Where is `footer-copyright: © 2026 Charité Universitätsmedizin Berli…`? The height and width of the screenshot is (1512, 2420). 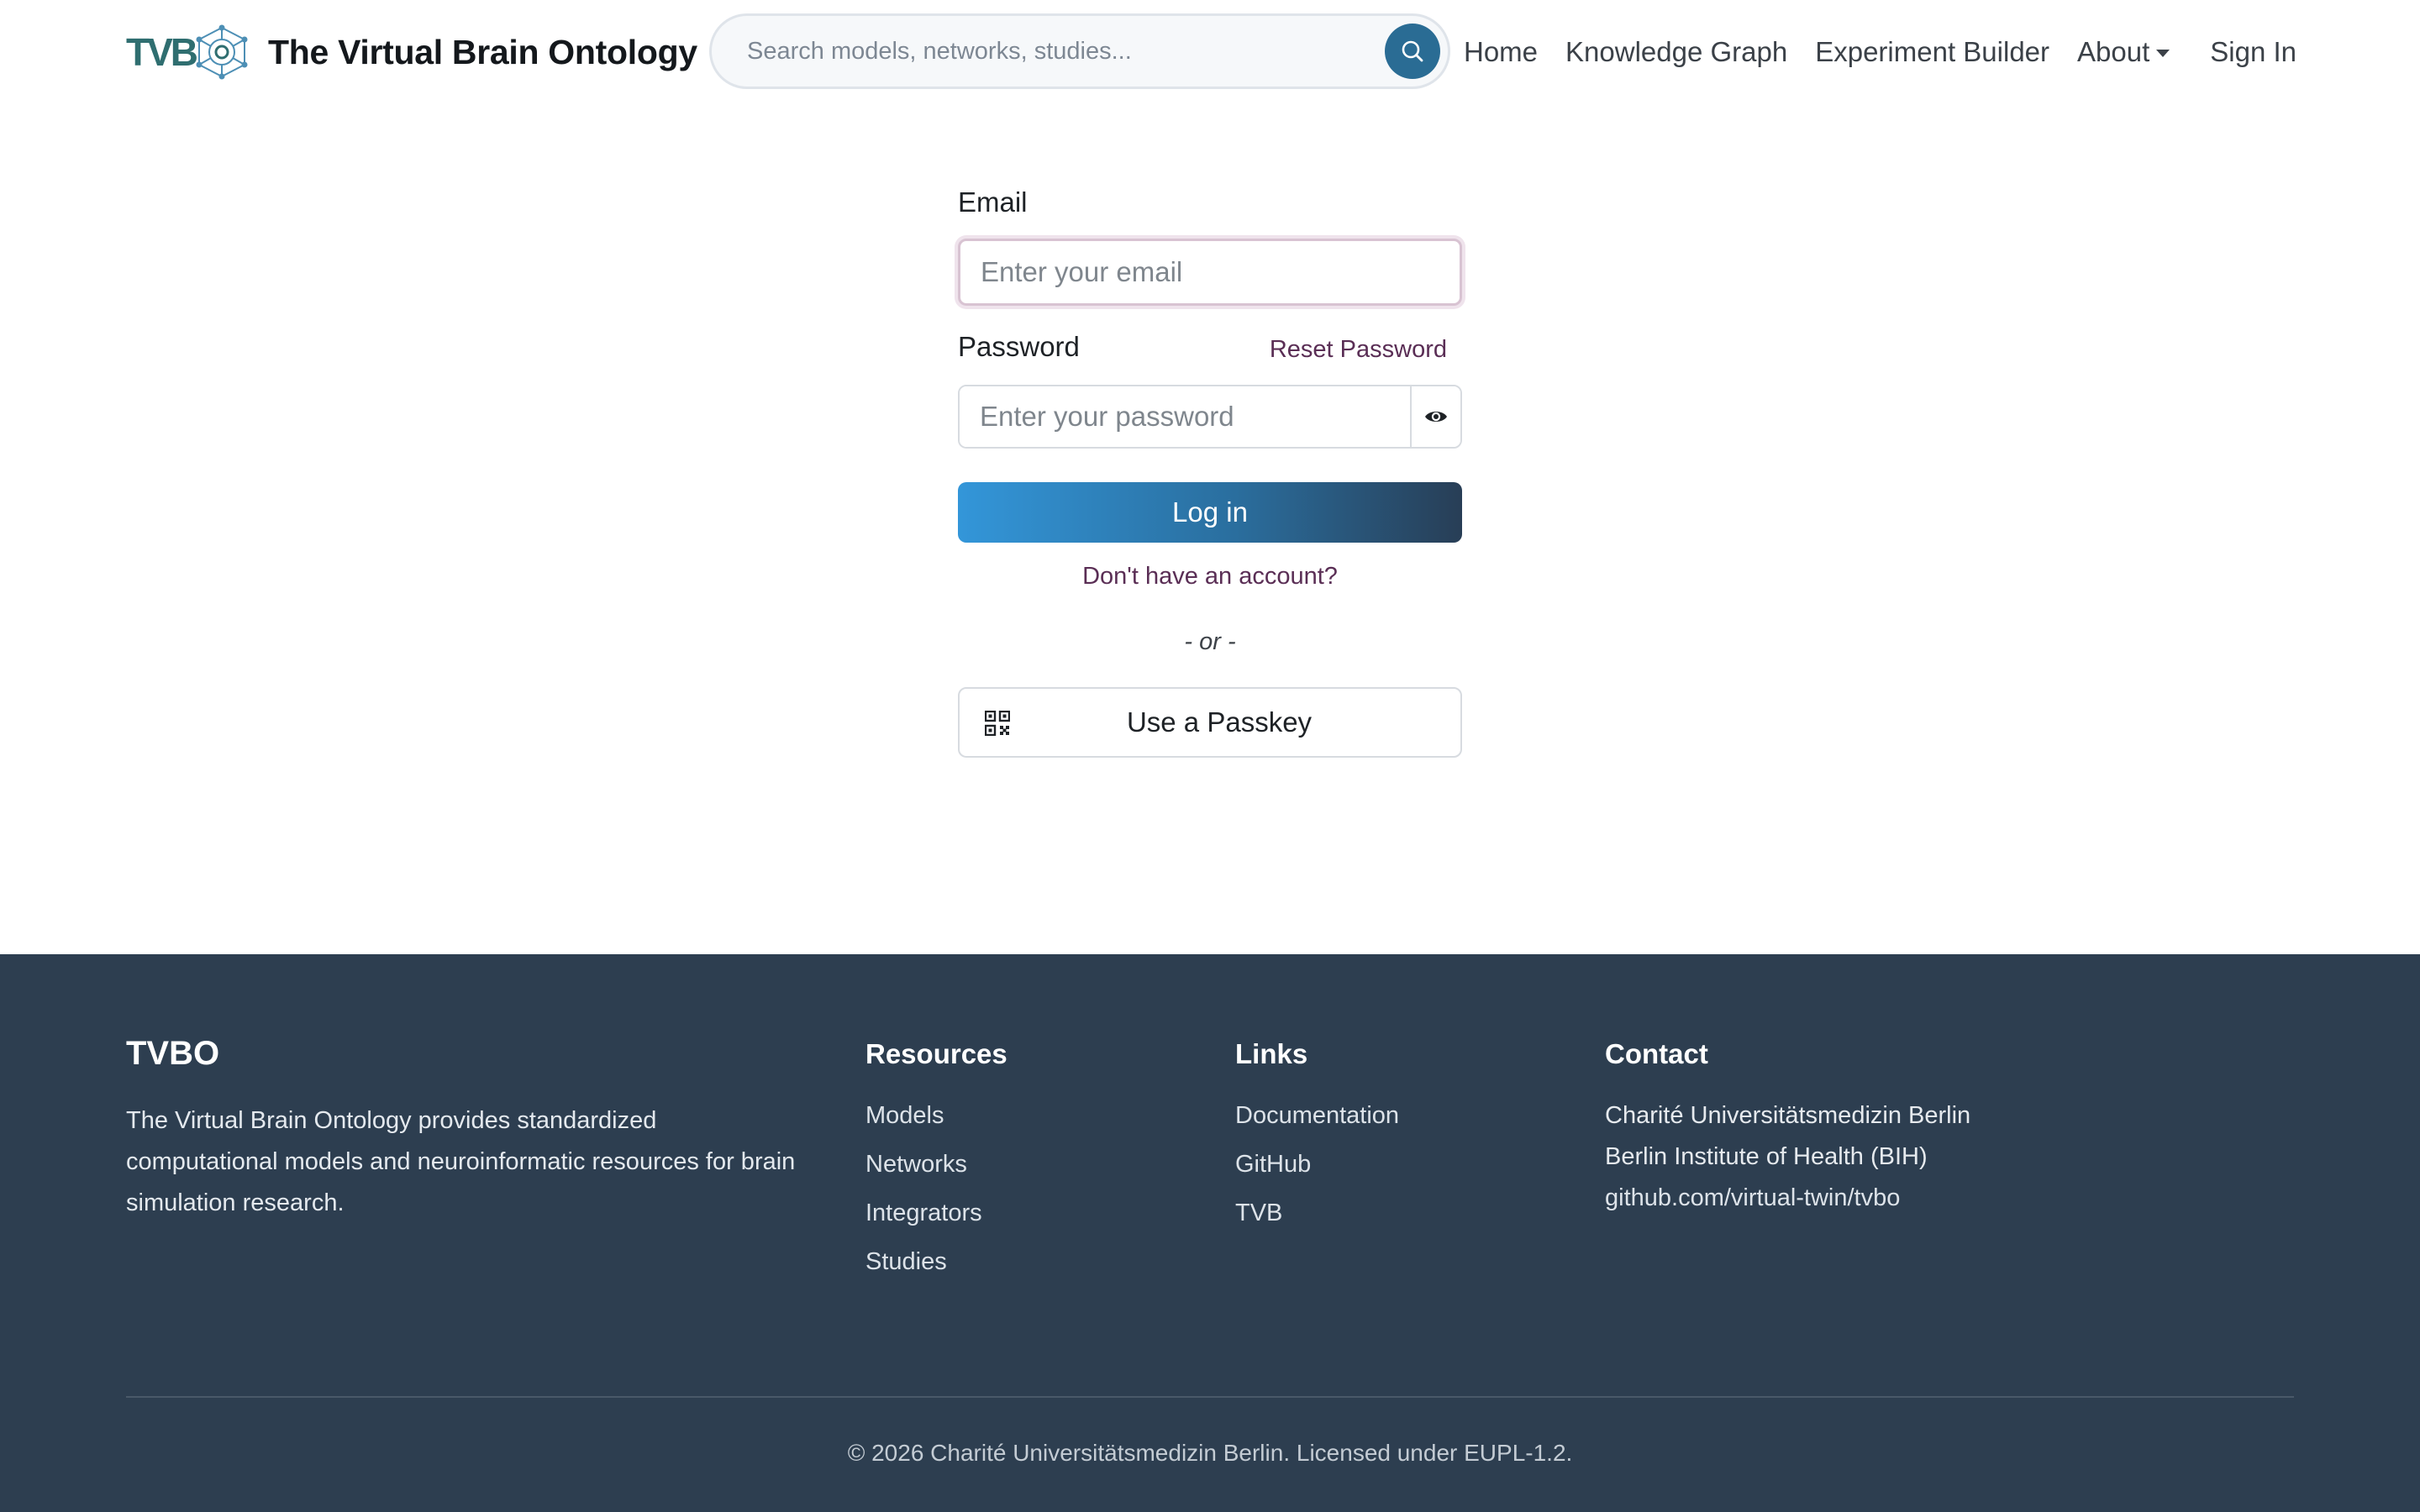
footer-copyright: © 2026 Charité Universitätsmedizin Berli… is located at coordinates (1210, 1453).